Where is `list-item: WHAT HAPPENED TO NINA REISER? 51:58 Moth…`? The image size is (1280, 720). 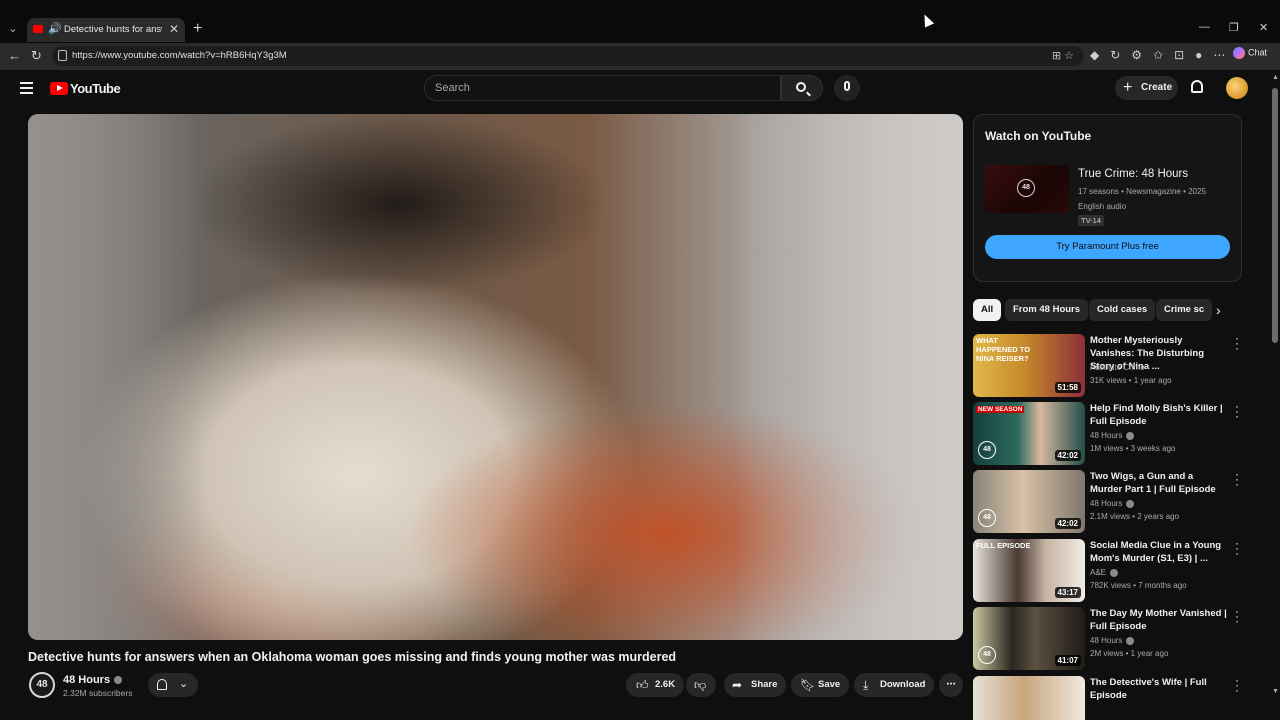
list-item: WHAT HAPPENED TO NINA REISER? 51:58 Moth… is located at coordinates (1108, 365).